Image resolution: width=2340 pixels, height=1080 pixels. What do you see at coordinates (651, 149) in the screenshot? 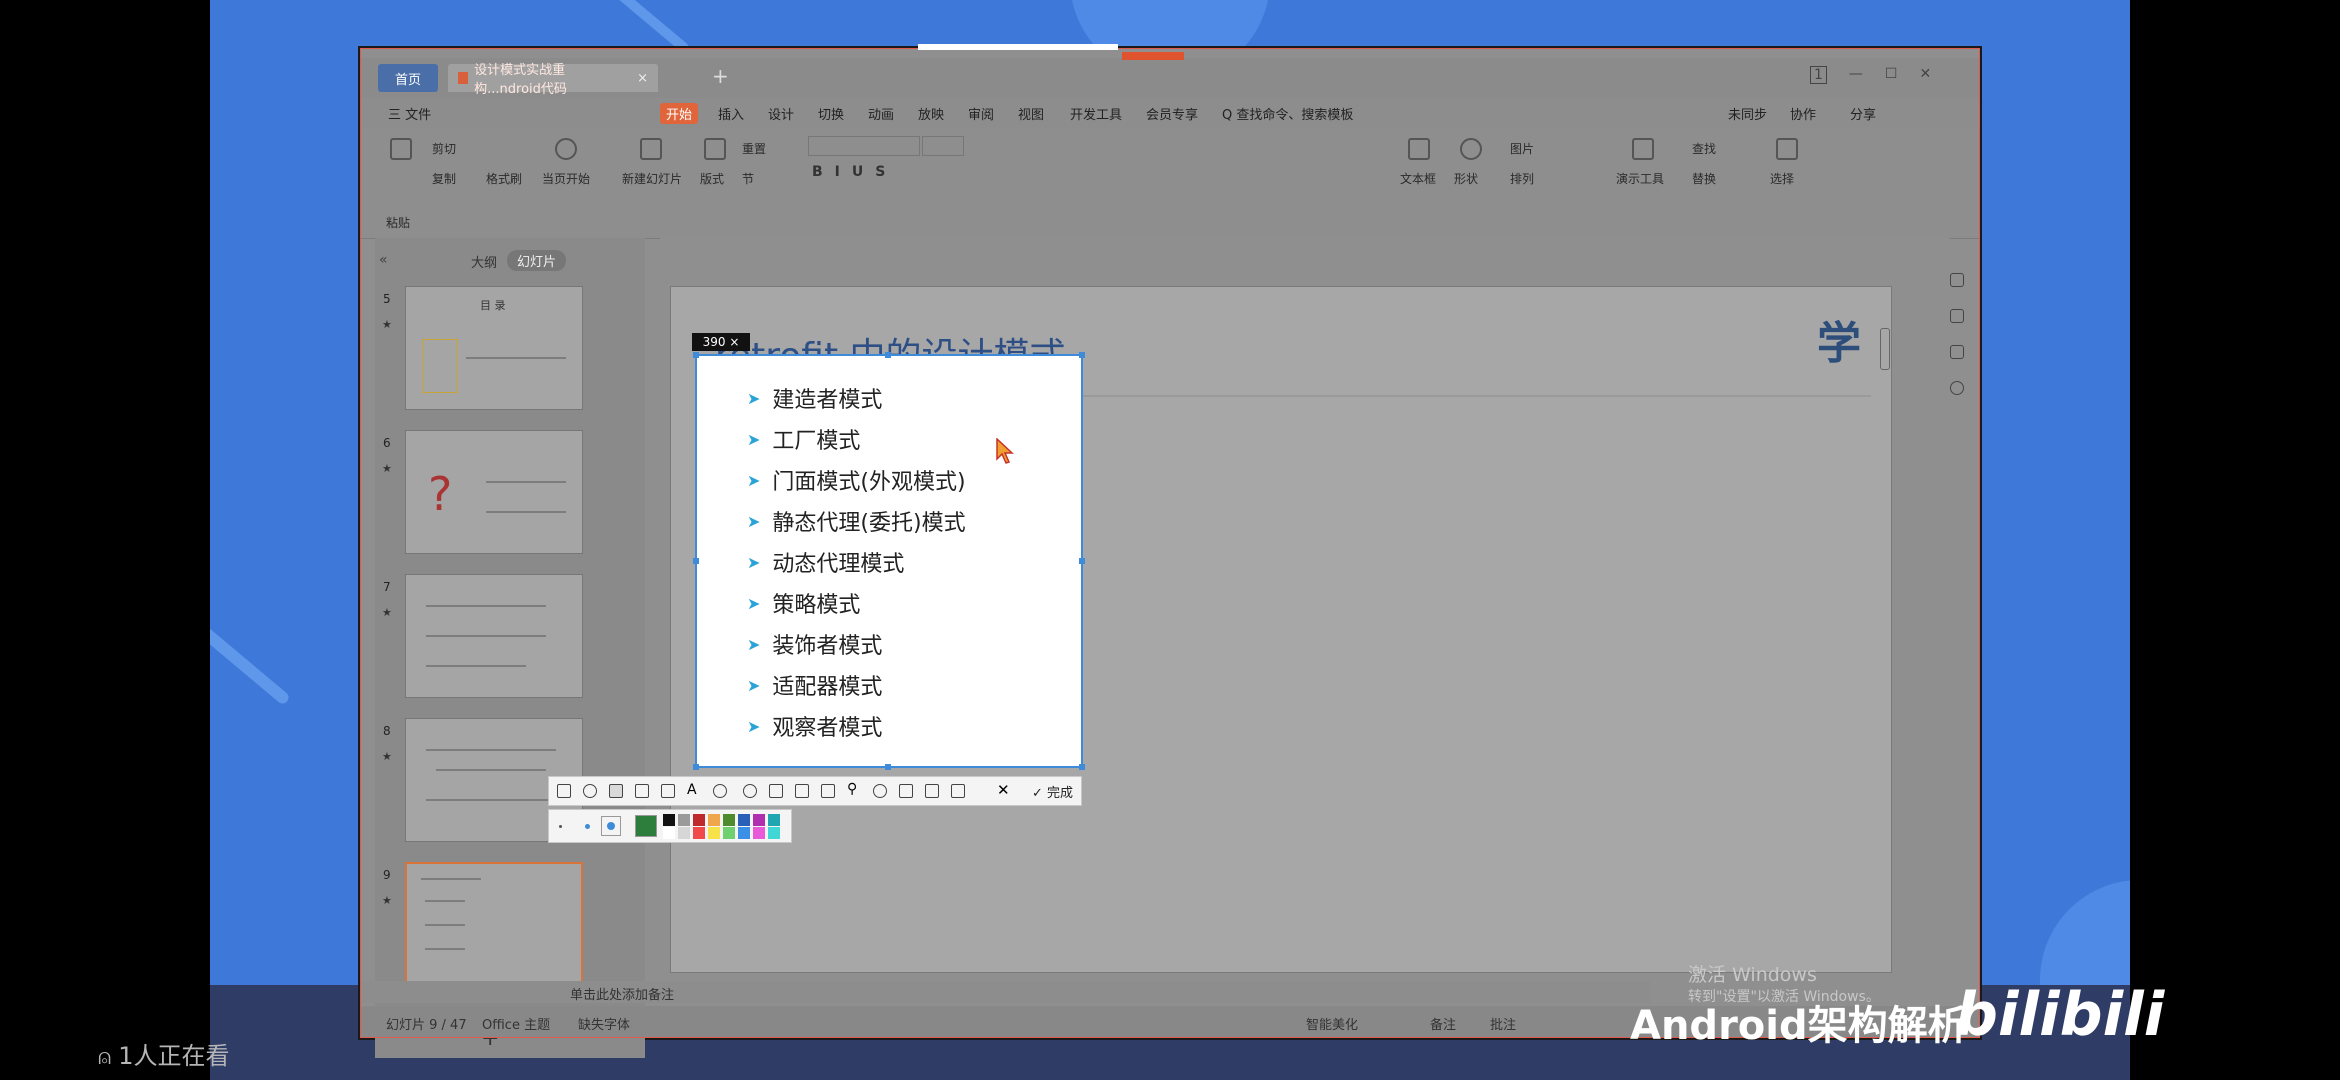
I see `new-slide-icon` at bounding box center [651, 149].